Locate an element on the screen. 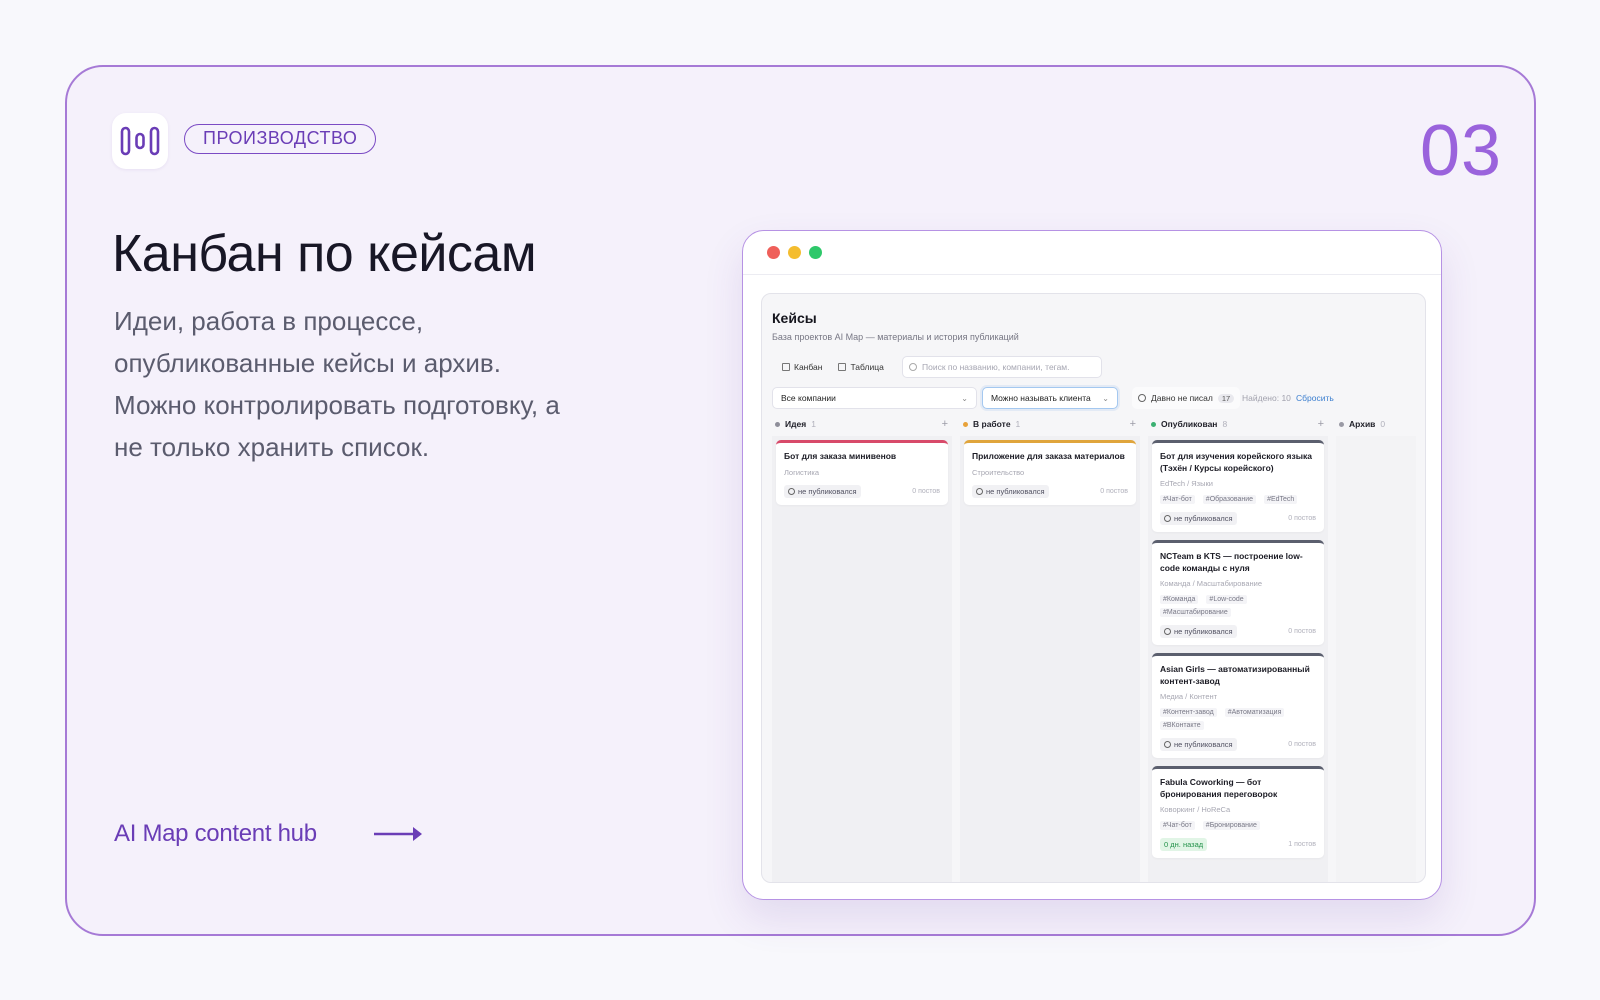 Image resolution: width=1600 pixels, height=1000 pixels. card-tag: #Масштабирование is located at coordinates (1195, 612).